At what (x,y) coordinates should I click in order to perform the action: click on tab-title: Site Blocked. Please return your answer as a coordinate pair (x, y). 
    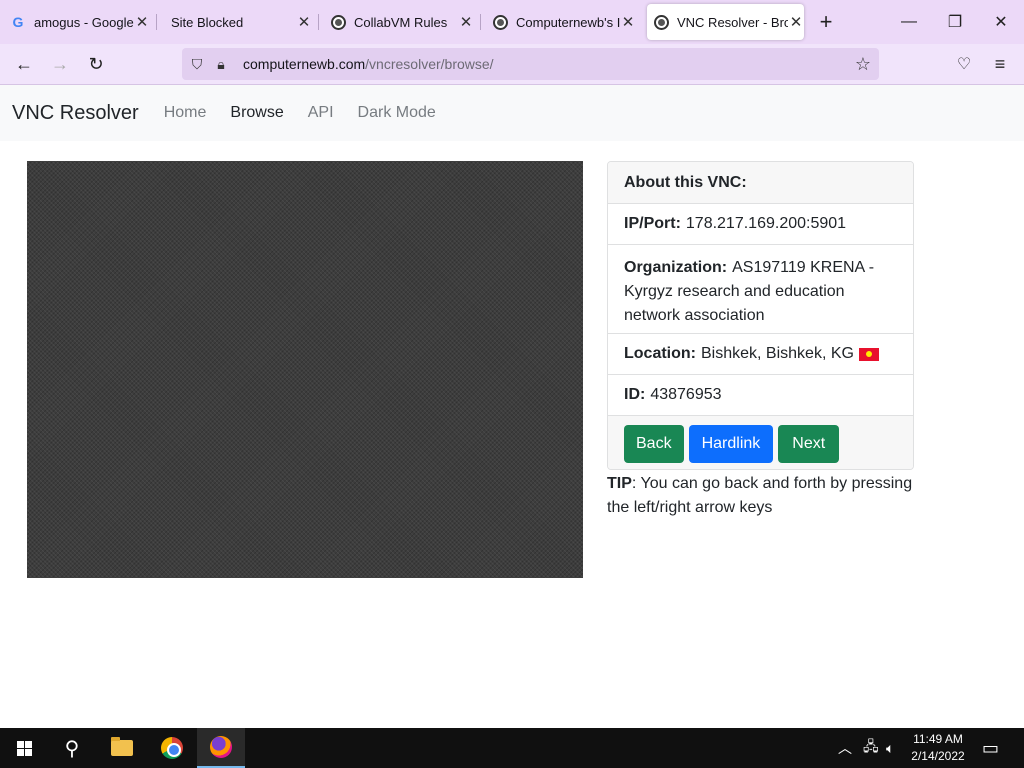
    Looking at the image, I should click on (207, 22).